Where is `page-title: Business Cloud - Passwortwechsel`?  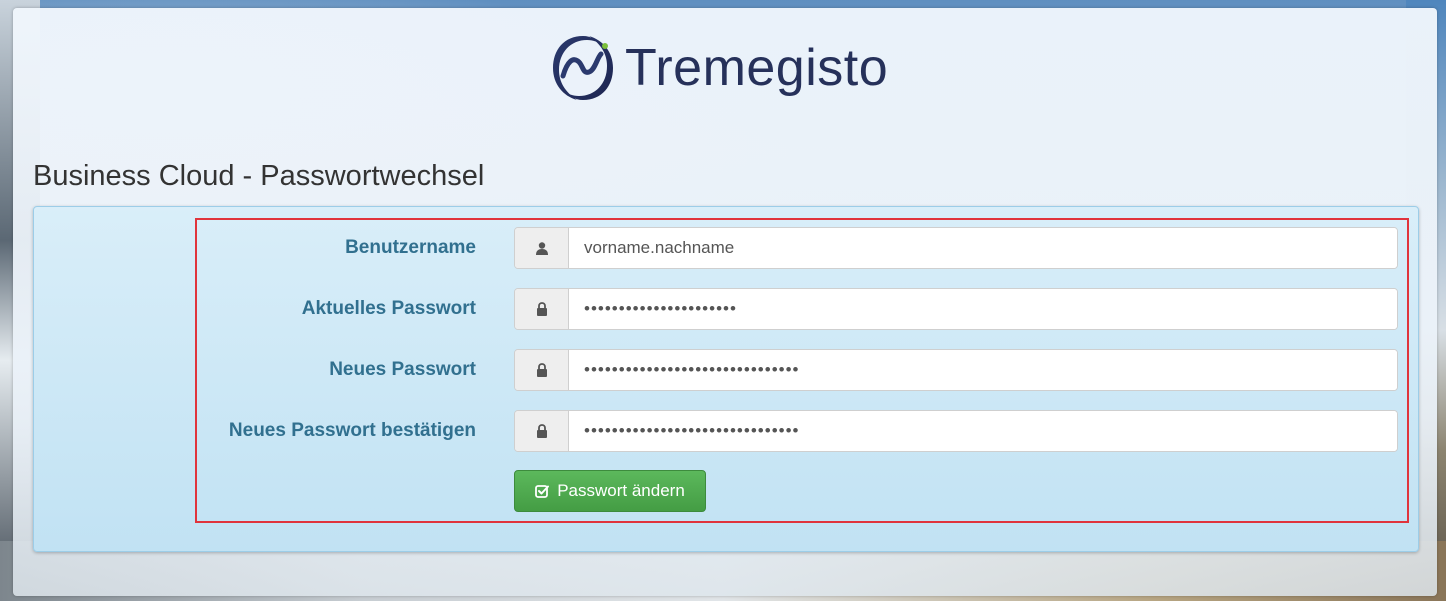
page-title: Business Cloud - Passwortwechsel is located at coordinates (259, 176).